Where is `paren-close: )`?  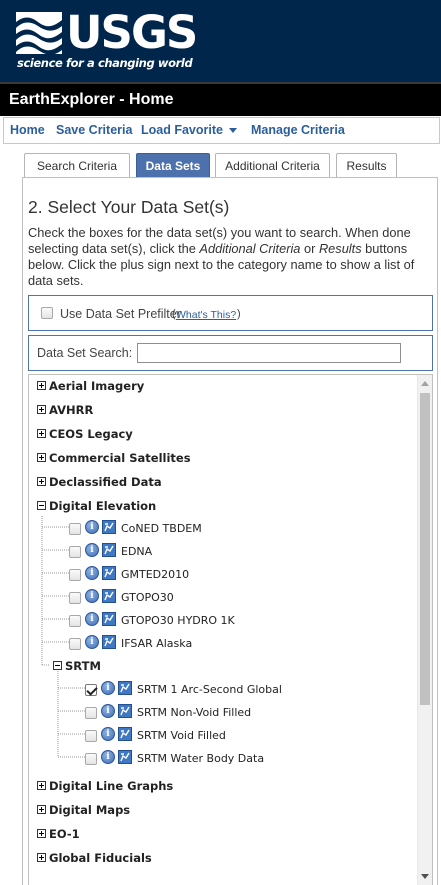
paren-close: ) is located at coordinates (239, 314).